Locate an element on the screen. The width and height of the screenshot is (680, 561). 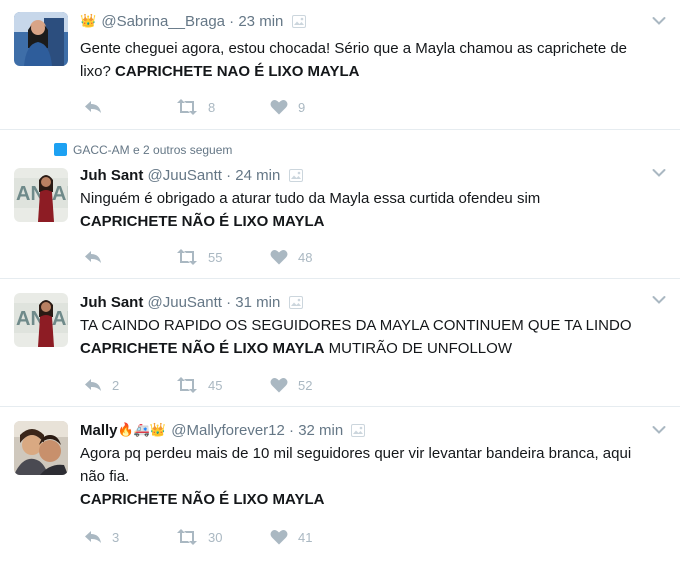
social-context: GACC-AM e 2 outros seguem is located at coordinates (143, 150).